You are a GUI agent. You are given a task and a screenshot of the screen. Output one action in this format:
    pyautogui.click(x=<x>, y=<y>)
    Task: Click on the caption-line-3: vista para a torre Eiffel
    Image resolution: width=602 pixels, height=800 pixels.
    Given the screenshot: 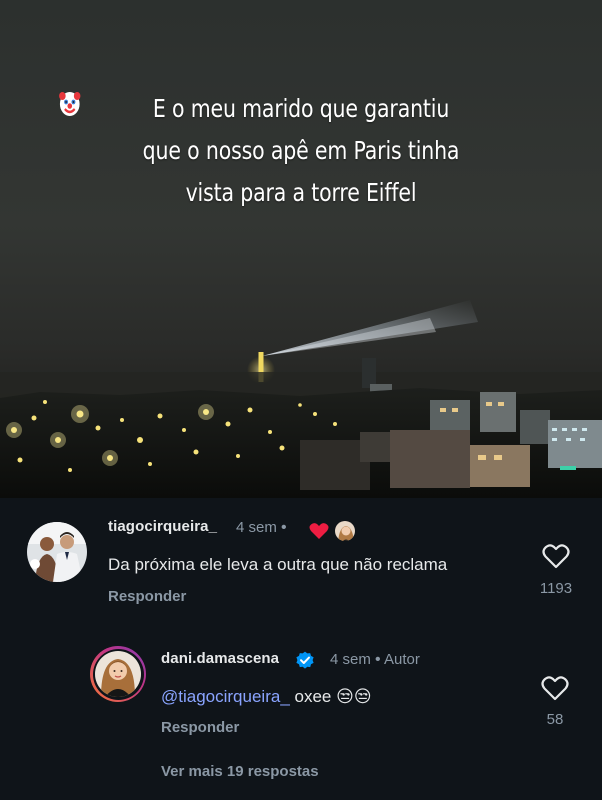 What is the action you would take?
    pyautogui.click(x=301, y=192)
    